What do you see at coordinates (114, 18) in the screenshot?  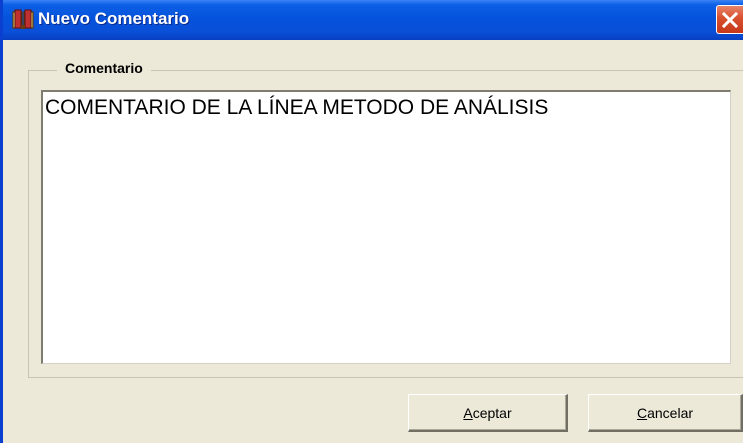 I see `window-title: Nuevo Comentario` at bounding box center [114, 18].